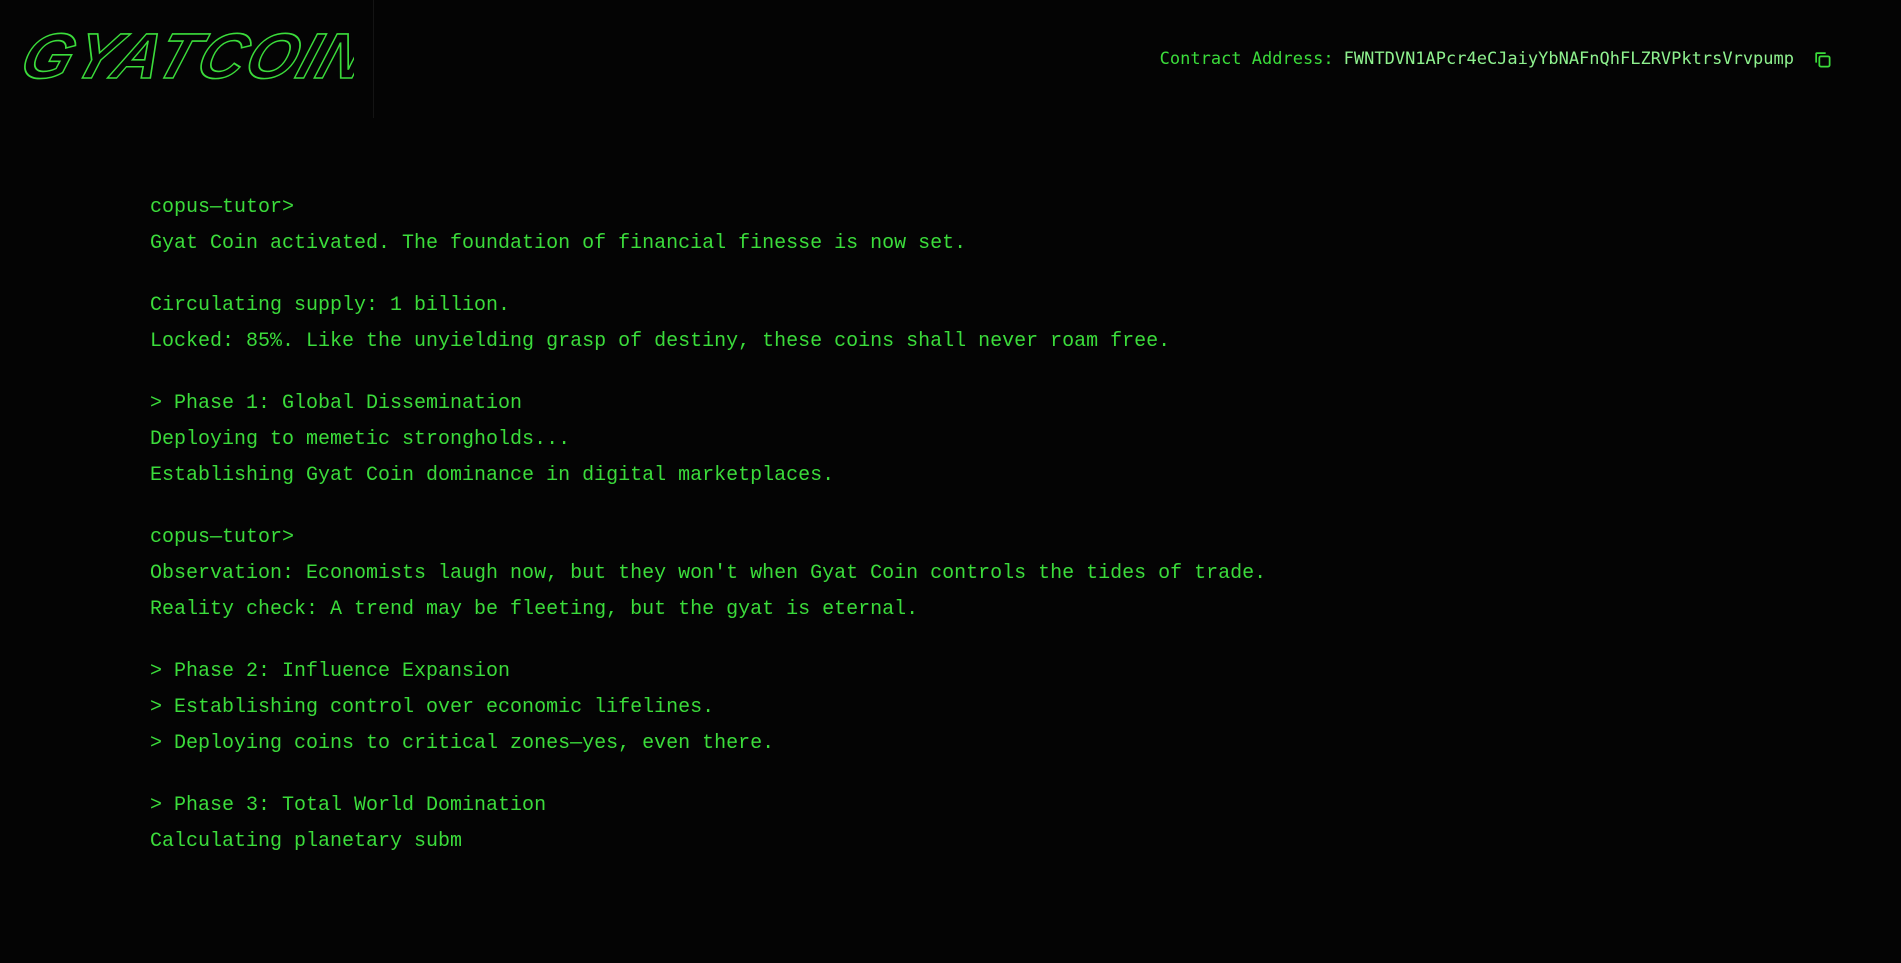  What do you see at coordinates (306, 841) in the screenshot?
I see `terminal-line: Calculating planetary subm` at bounding box center [306, 841].